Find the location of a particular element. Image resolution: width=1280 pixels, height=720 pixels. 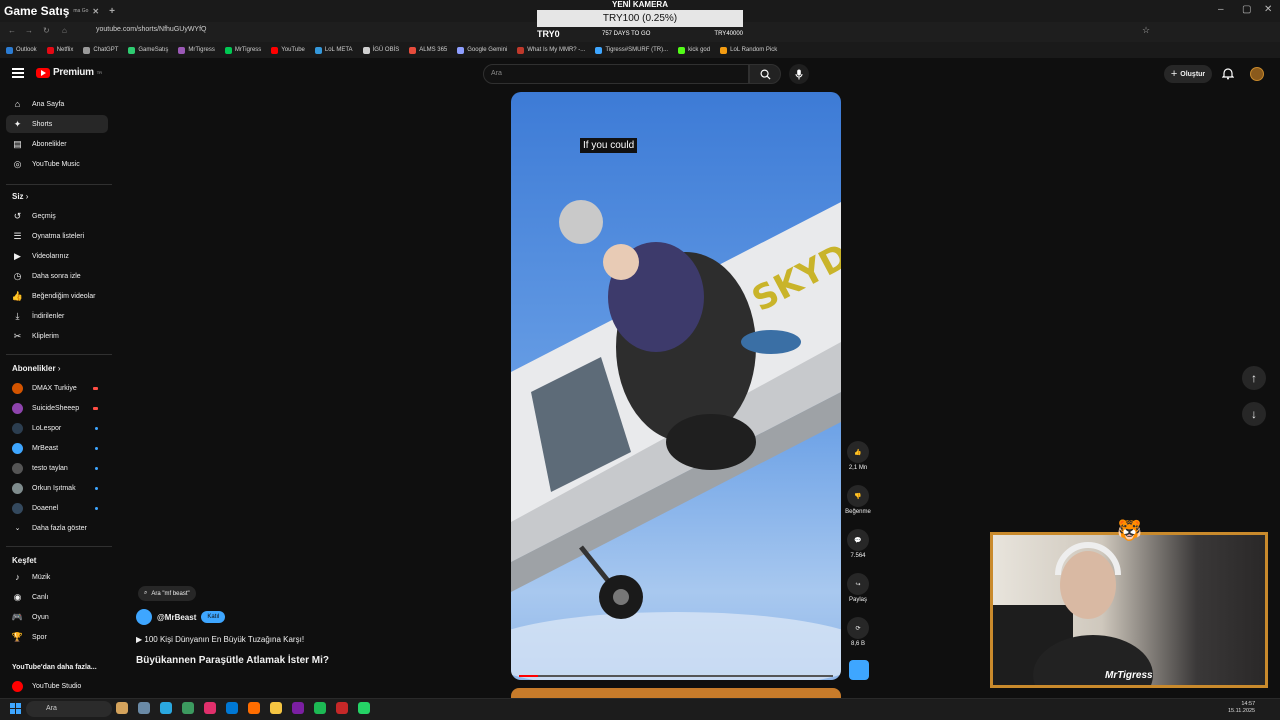

bookmark-item: ChatGPT is located at coordinates (100, 50).